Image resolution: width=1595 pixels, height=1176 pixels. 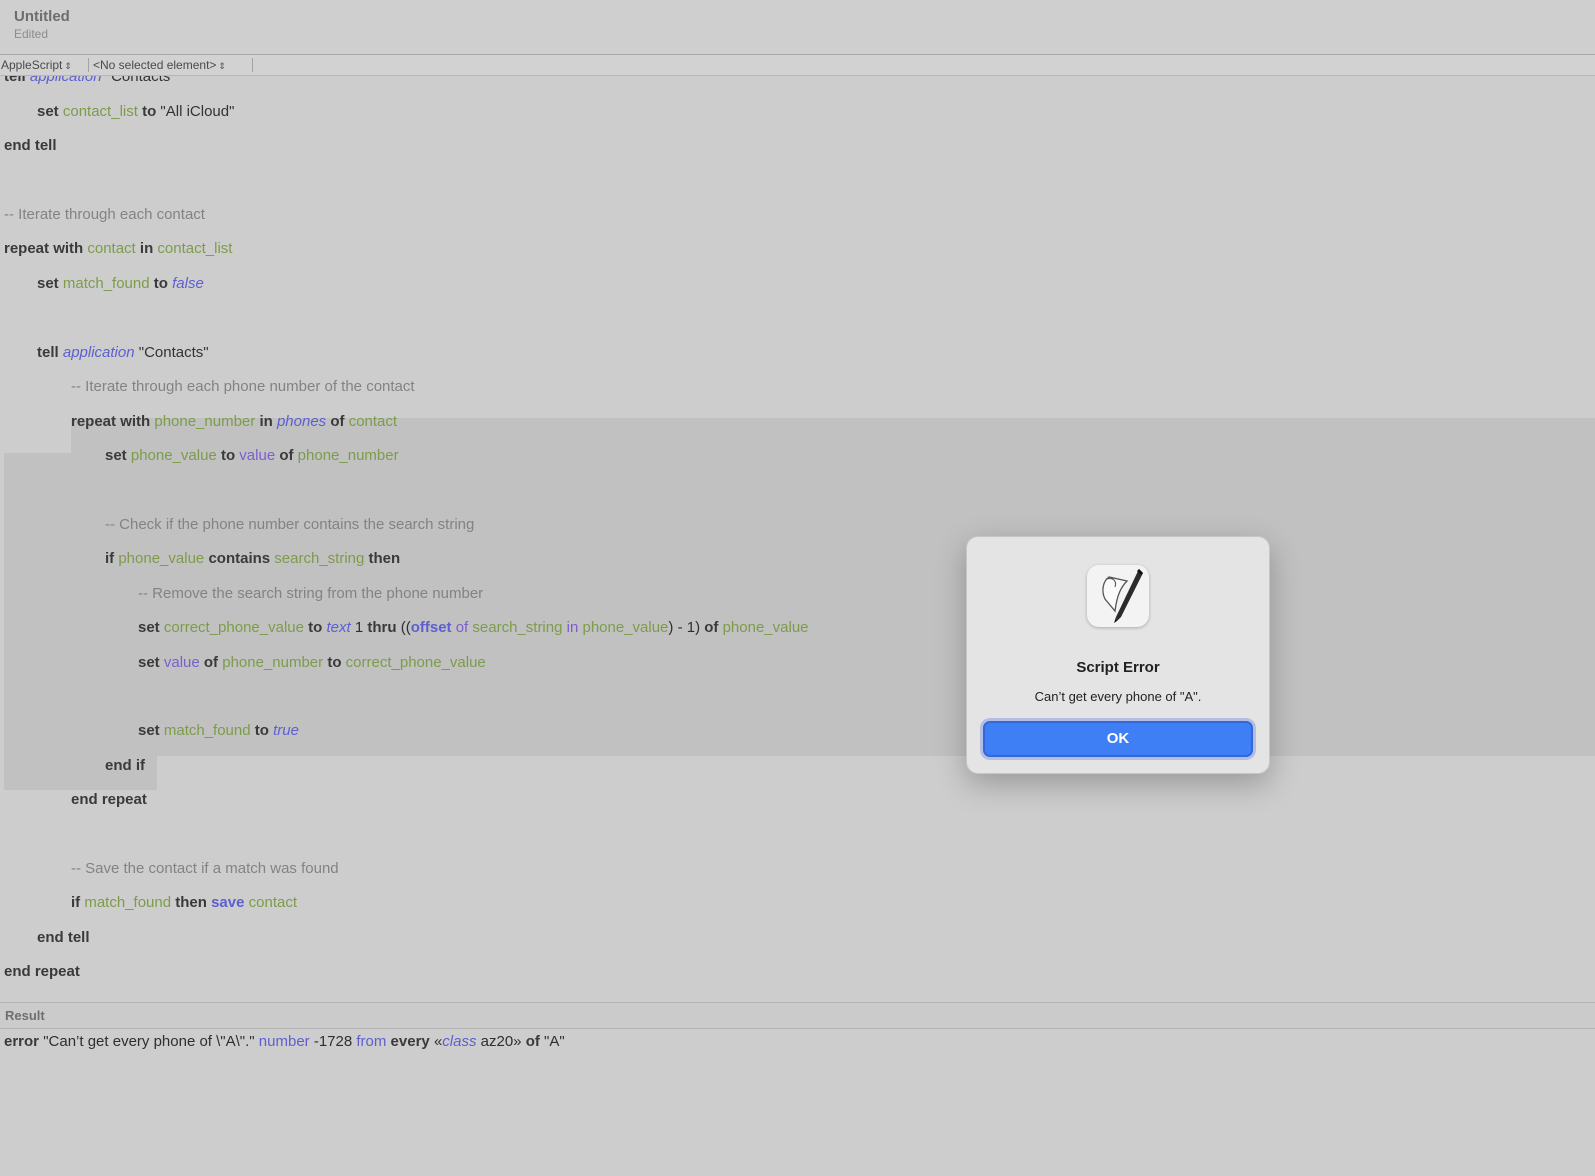 I want to click on language-label: AppleScript, so click(x=32, y=65).